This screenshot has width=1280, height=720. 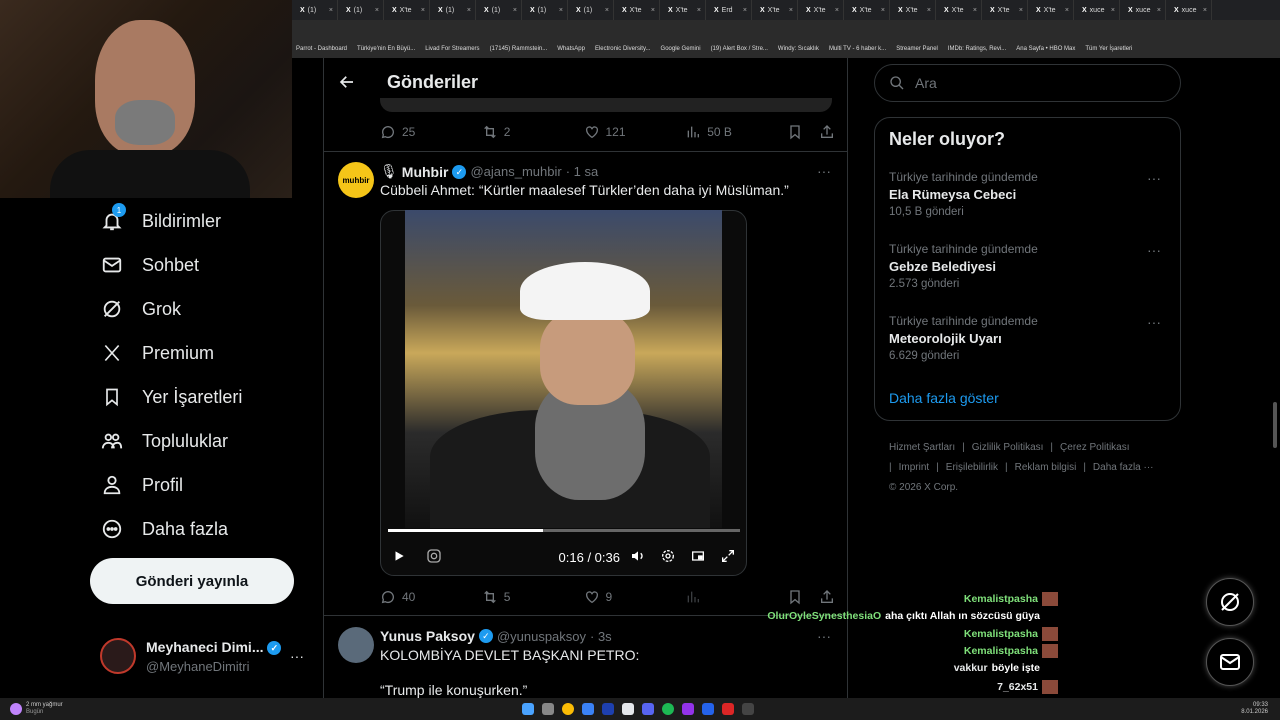 I want to click on views-button: 50 B, so click(x=736, y=132).